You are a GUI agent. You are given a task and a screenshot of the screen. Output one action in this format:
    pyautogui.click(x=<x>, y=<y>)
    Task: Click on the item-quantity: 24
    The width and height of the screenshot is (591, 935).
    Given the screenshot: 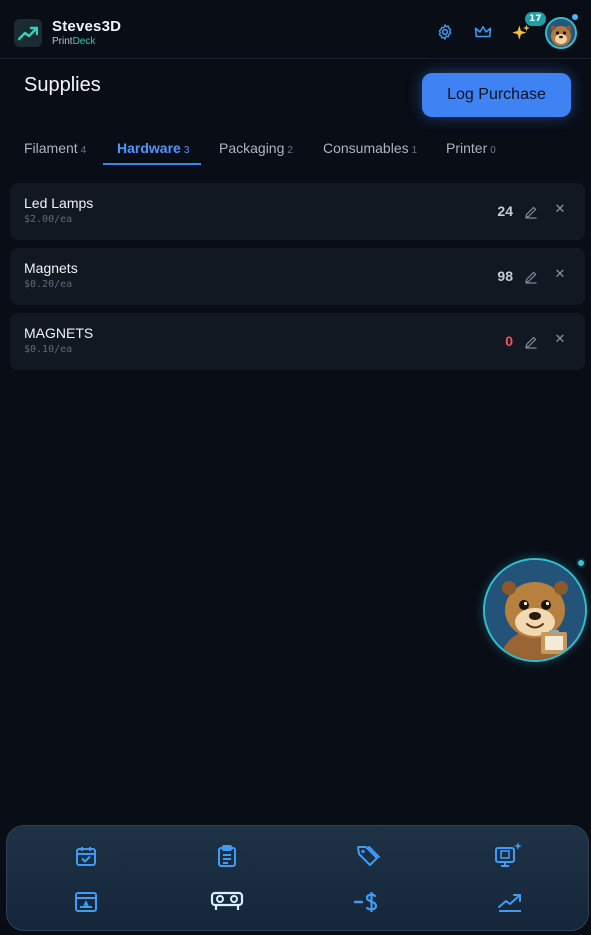 What is the action you would take?
    pyautogui.click(x=505, y=211)
    